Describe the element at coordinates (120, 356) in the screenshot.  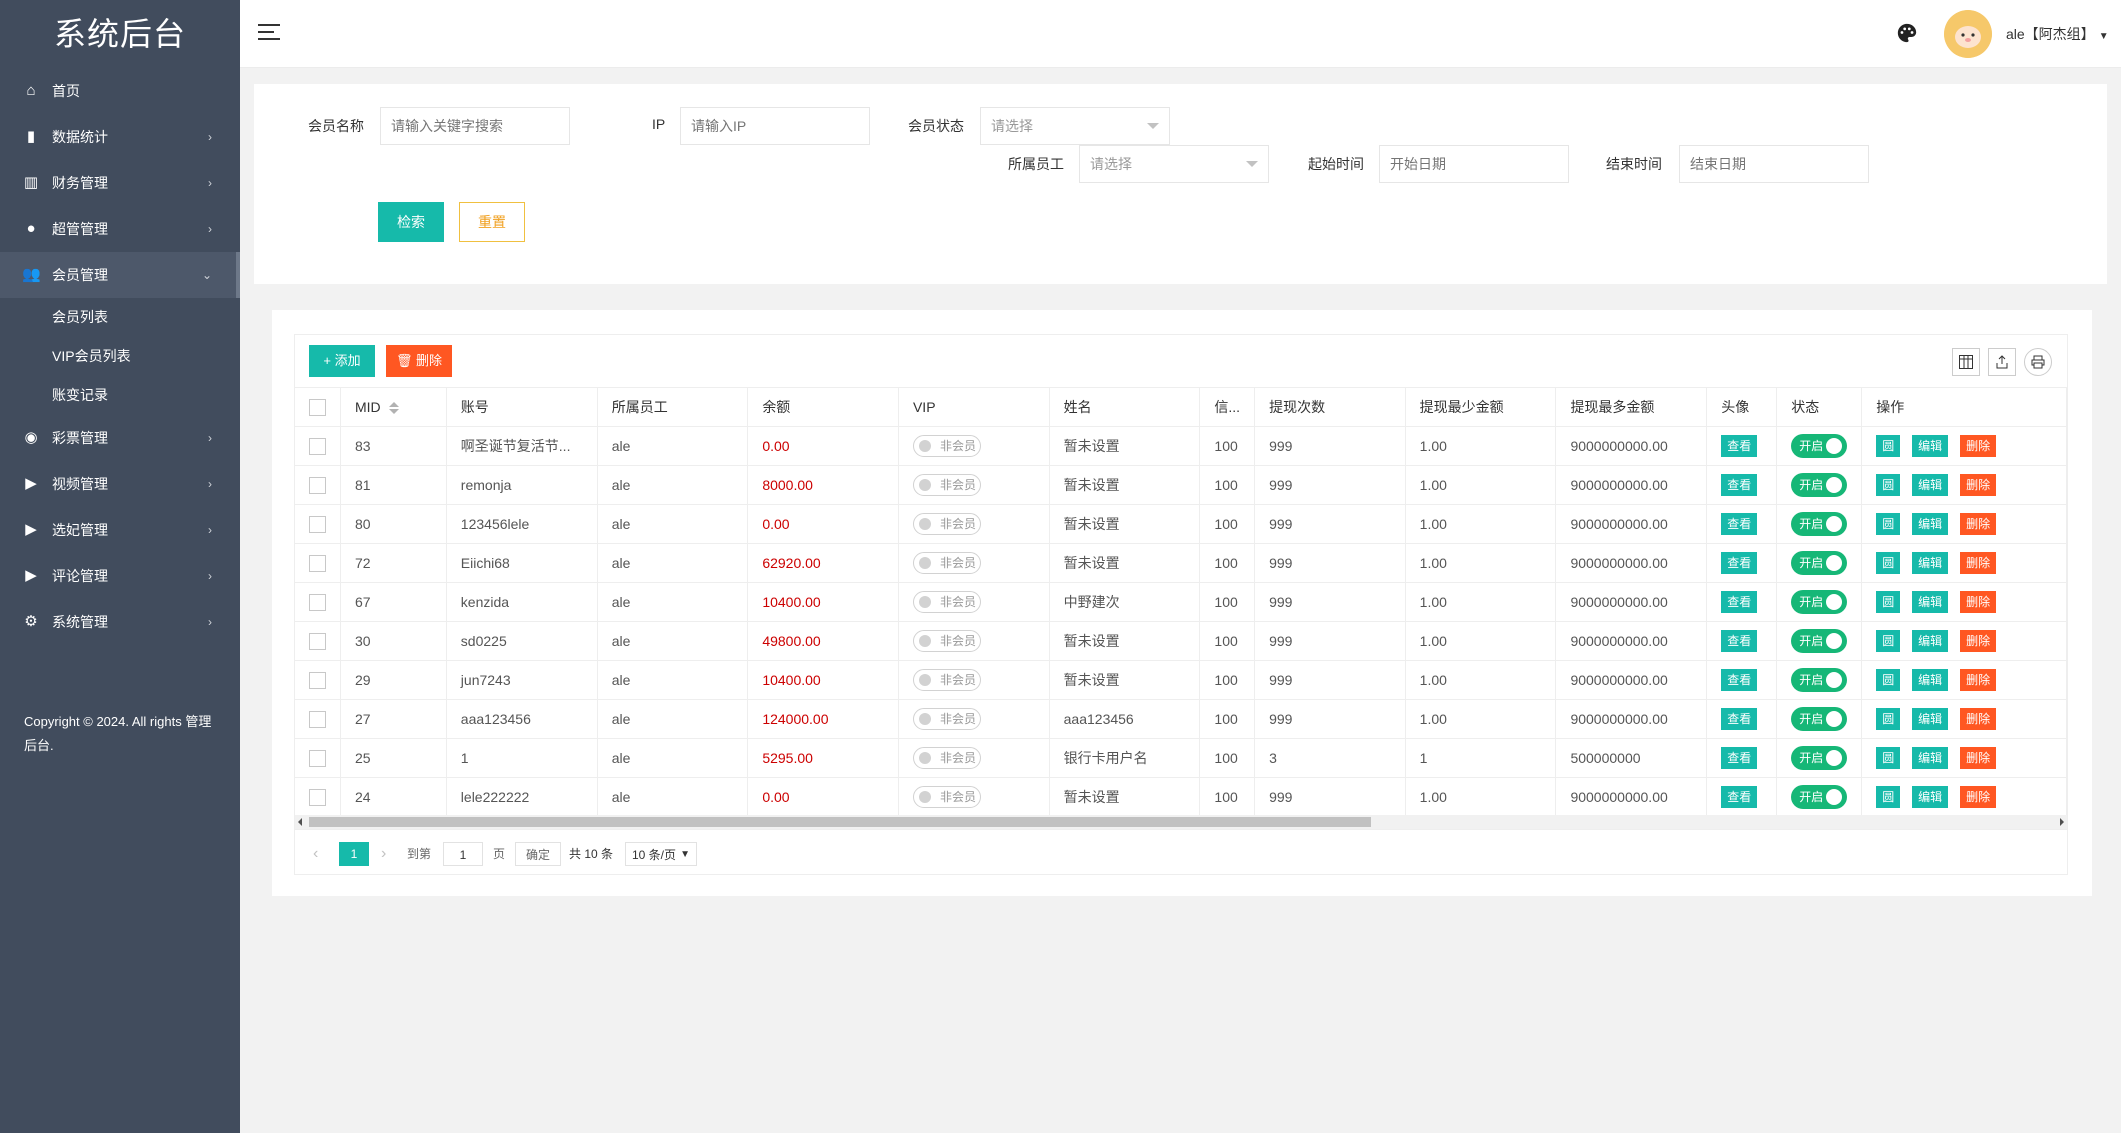
I see `submenu-item-1: VIP会员列表` at that location.